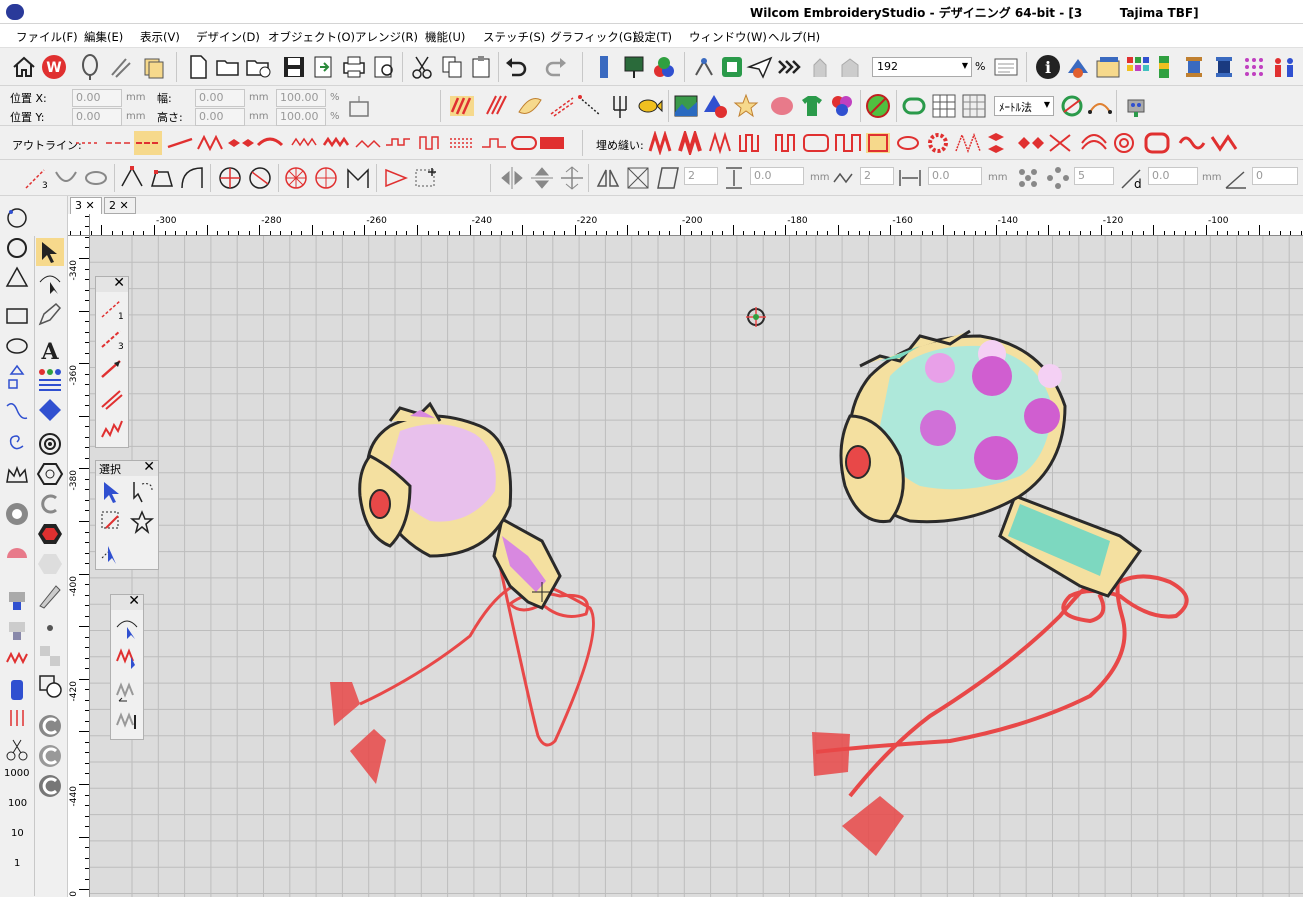 The image size is (1303, 897). Describe the element at coordinates (50, 380) in the screenshot. I see `team-names-icon` at that location.